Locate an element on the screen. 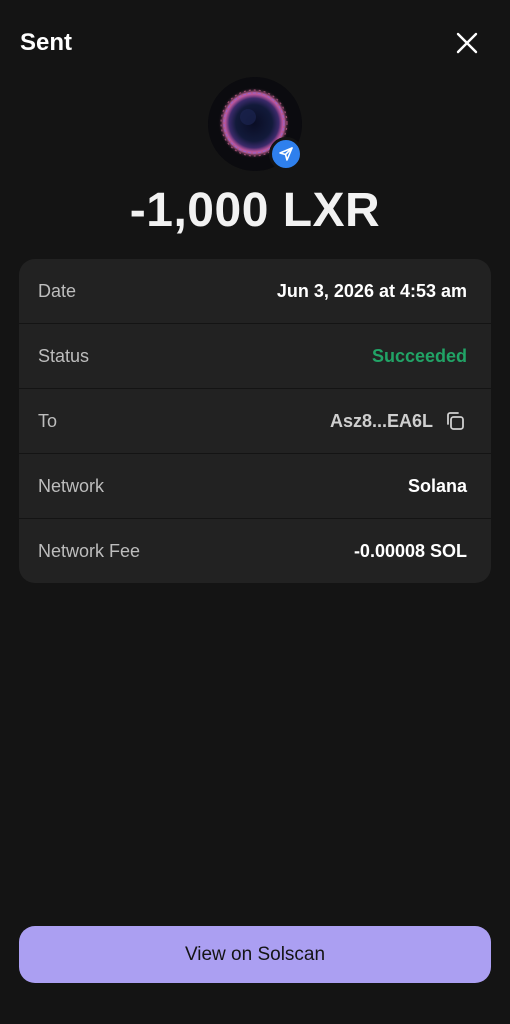 The height and width of the screenshot is (1024, 510). network-label: Network is located at coordinates (71, 485).